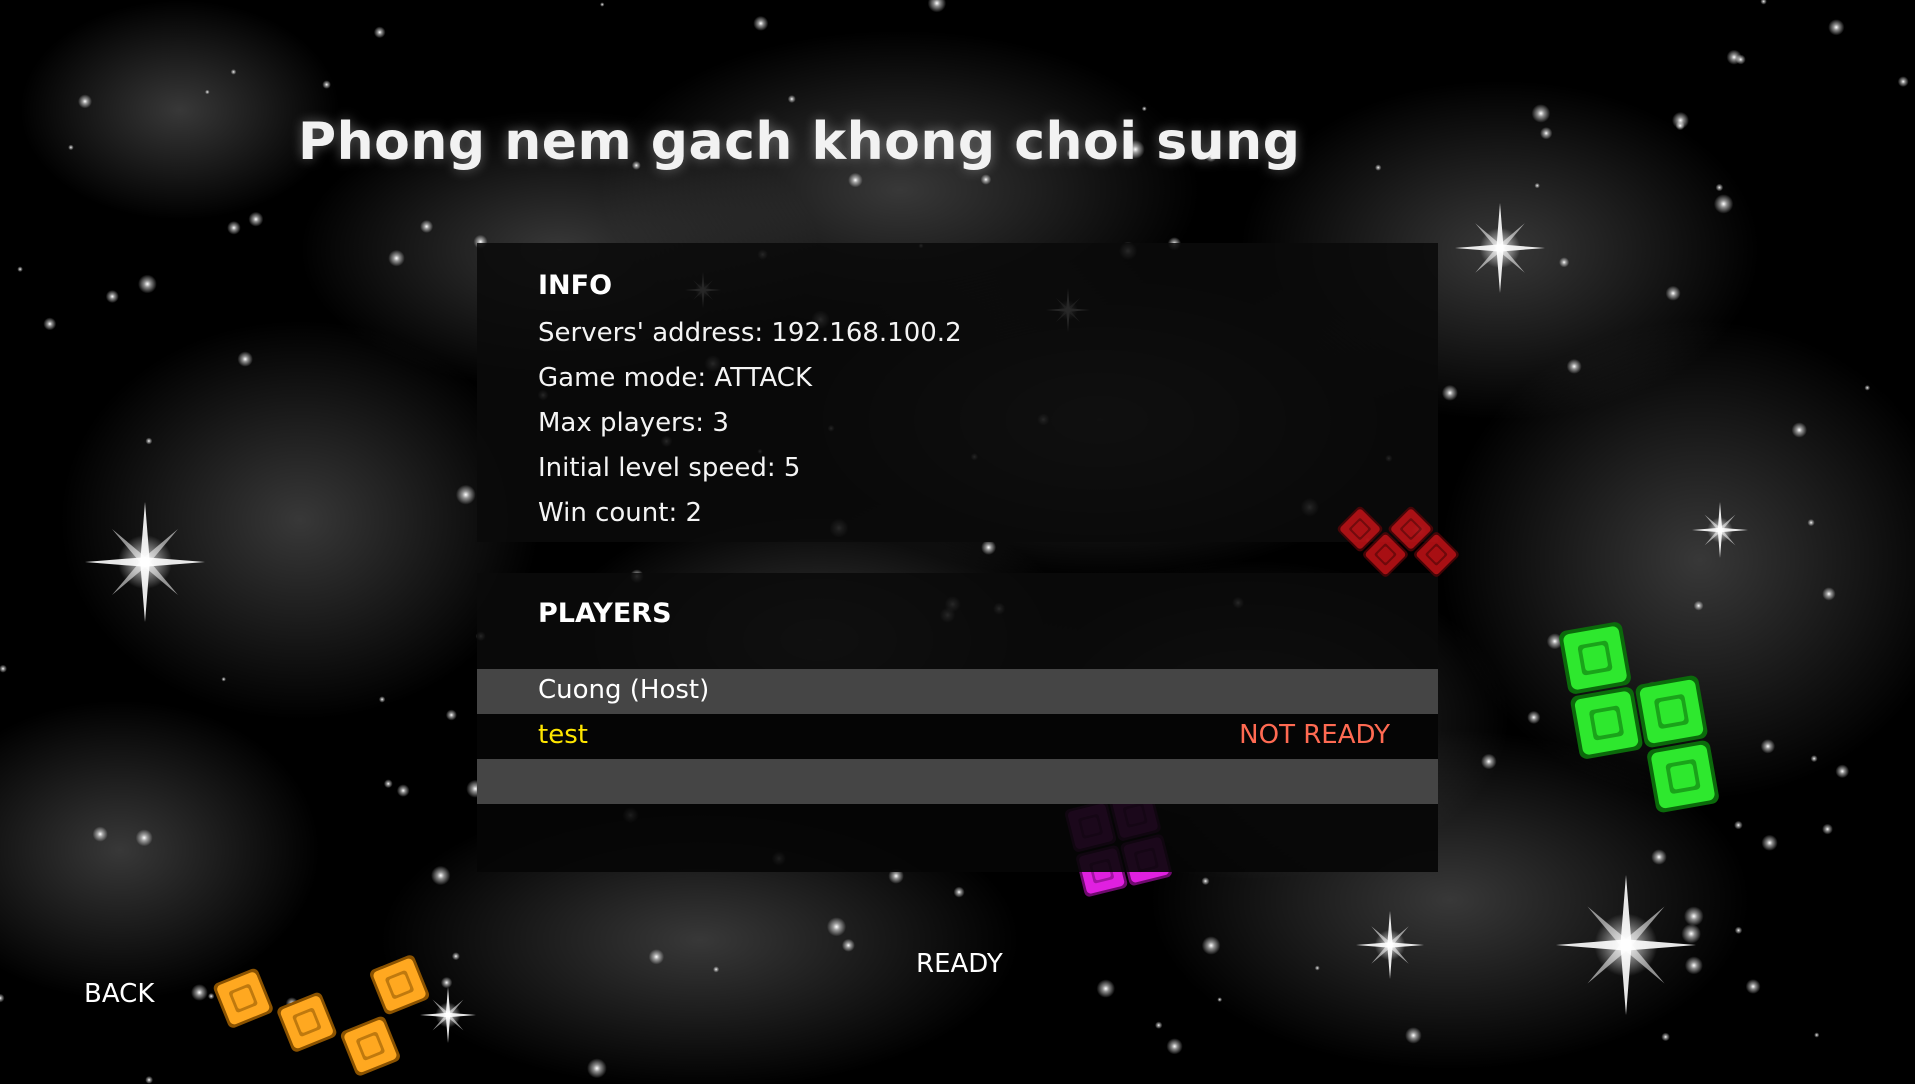  I want to click on players-heading: PLAYERS, so click(605, 613).